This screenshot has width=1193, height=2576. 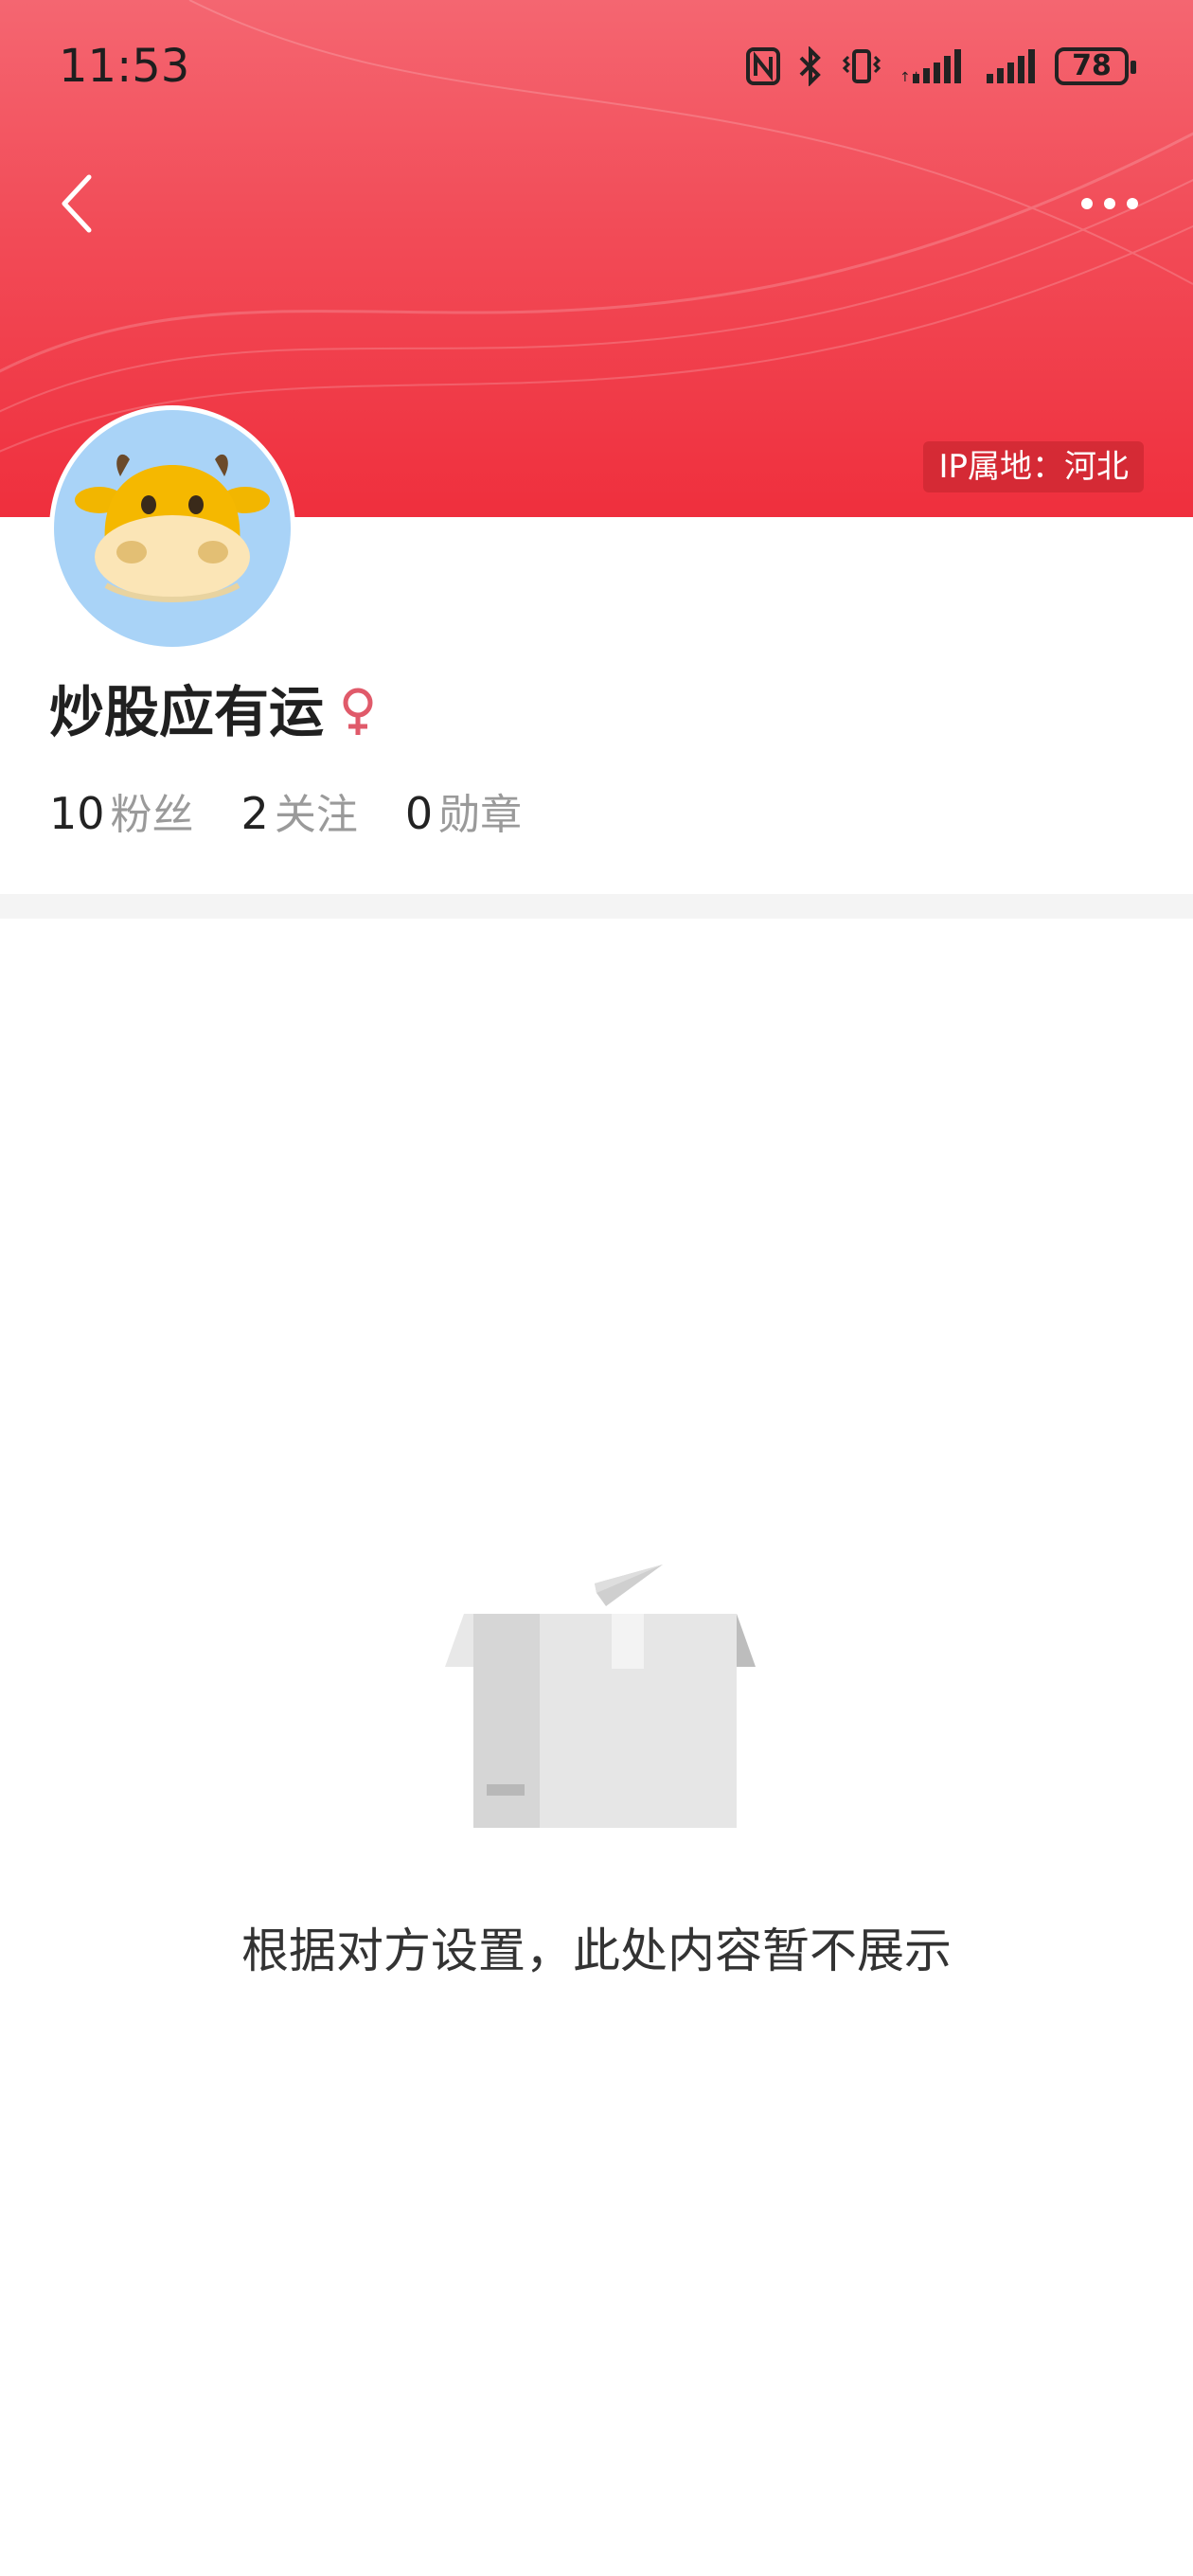 I want to click on stat-fans-value: 10, so click(x=77, y=813).